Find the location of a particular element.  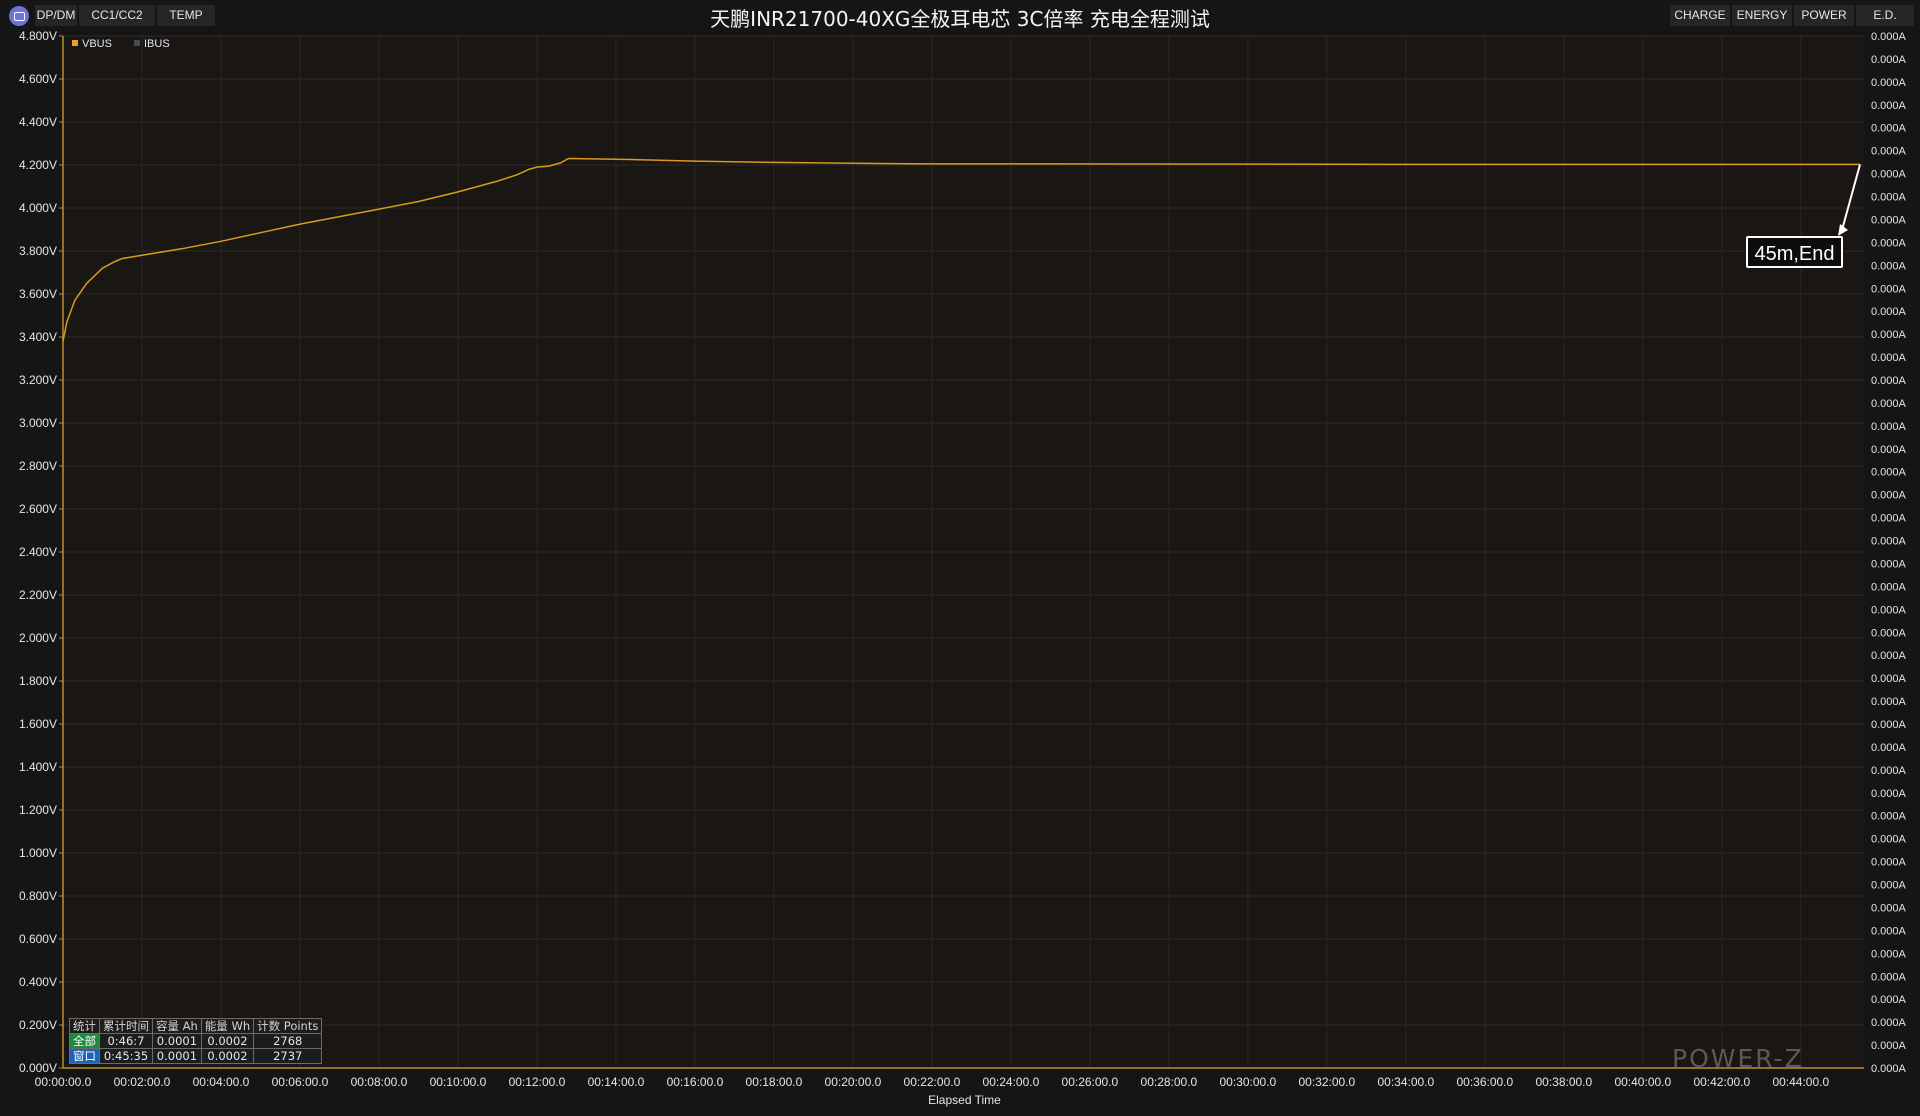

stats-row-window: 窗口 0:45:35 0.0001 0.0002 2737 is located at coordinates (196, 1056).